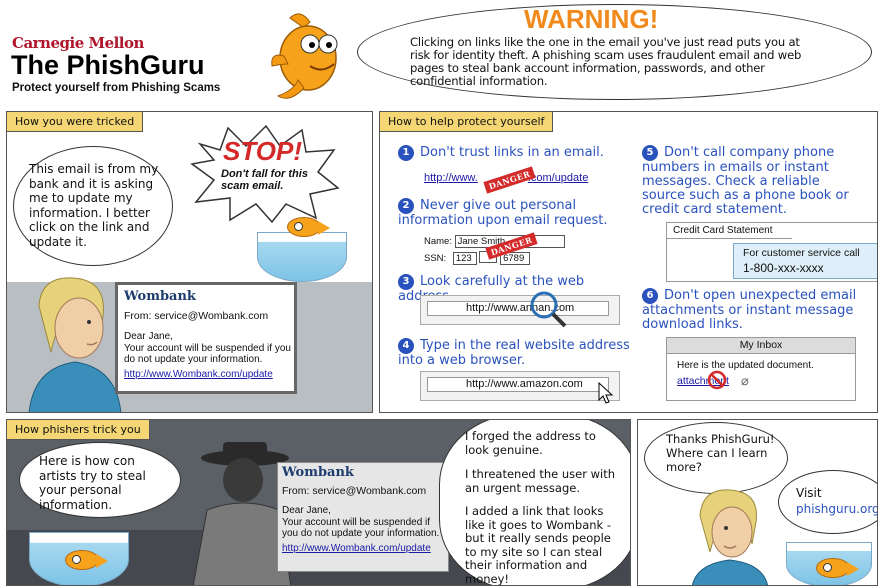 This screenshot has width=881, height=586. I want to click on paperclip-icon: ⌀, so click(745, 380).